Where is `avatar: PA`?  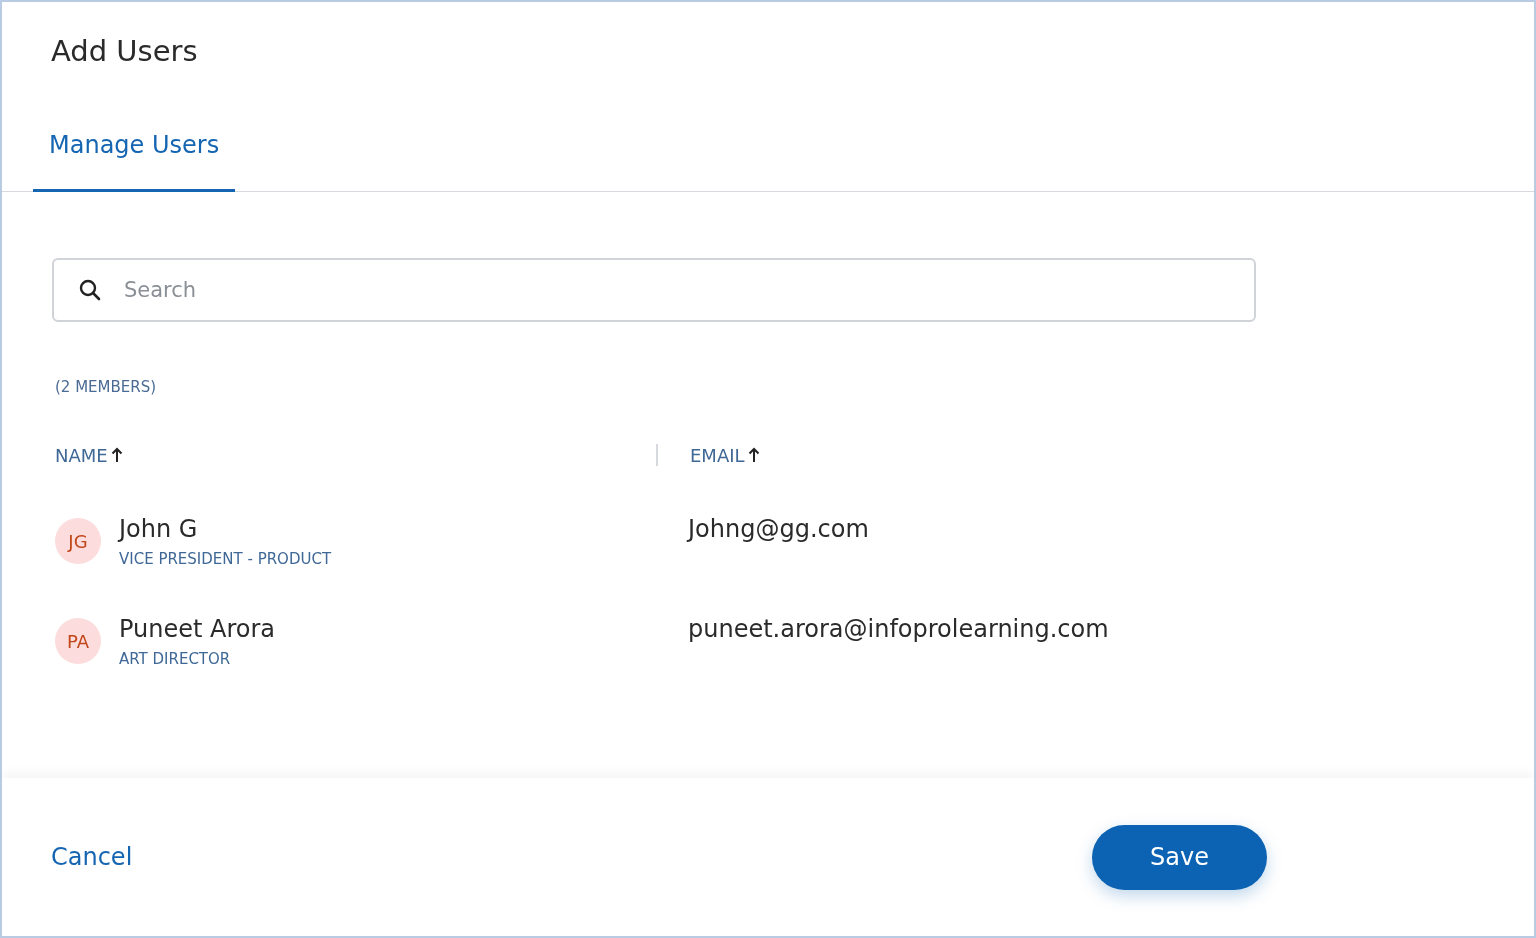
avatar: PA is located at coordinates (78, 641).